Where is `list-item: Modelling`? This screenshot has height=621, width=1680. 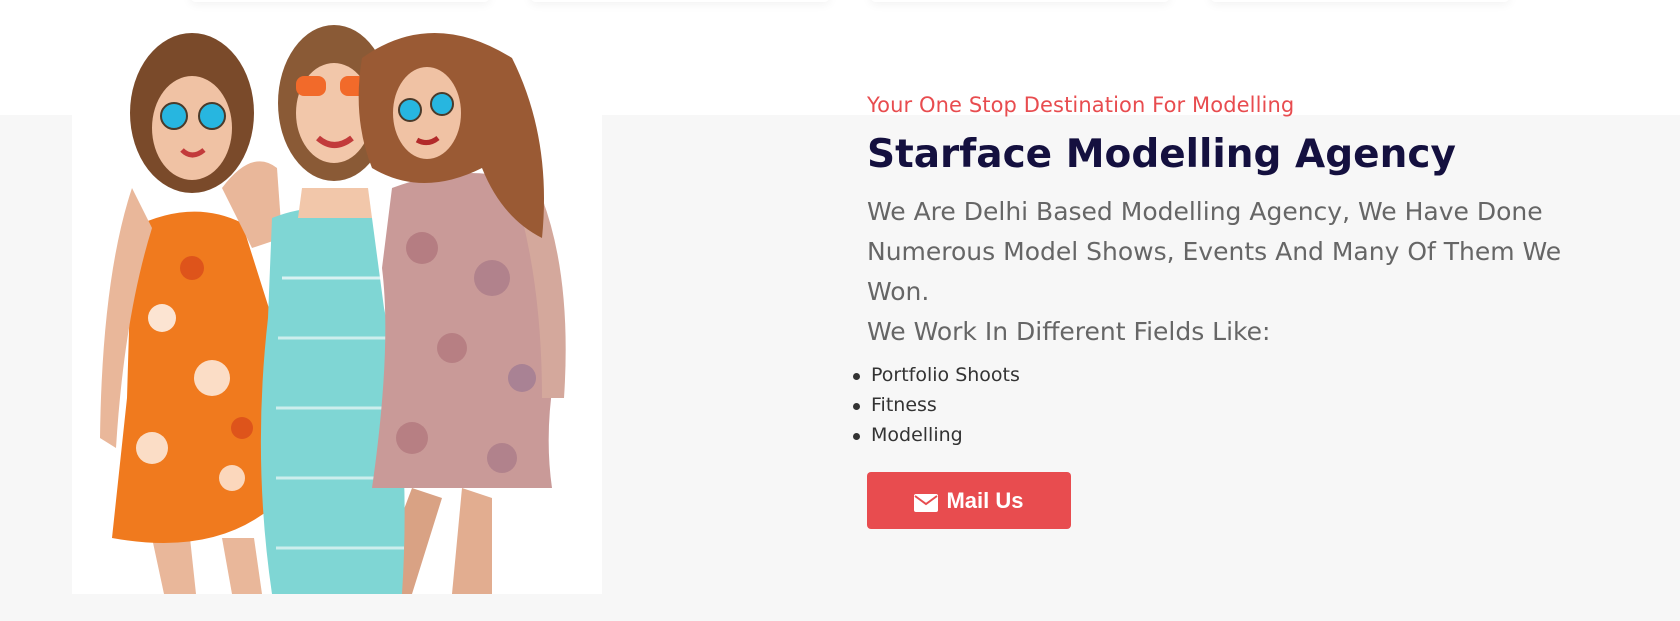 list-item: Modelling is located at coordinates (1240, 435).